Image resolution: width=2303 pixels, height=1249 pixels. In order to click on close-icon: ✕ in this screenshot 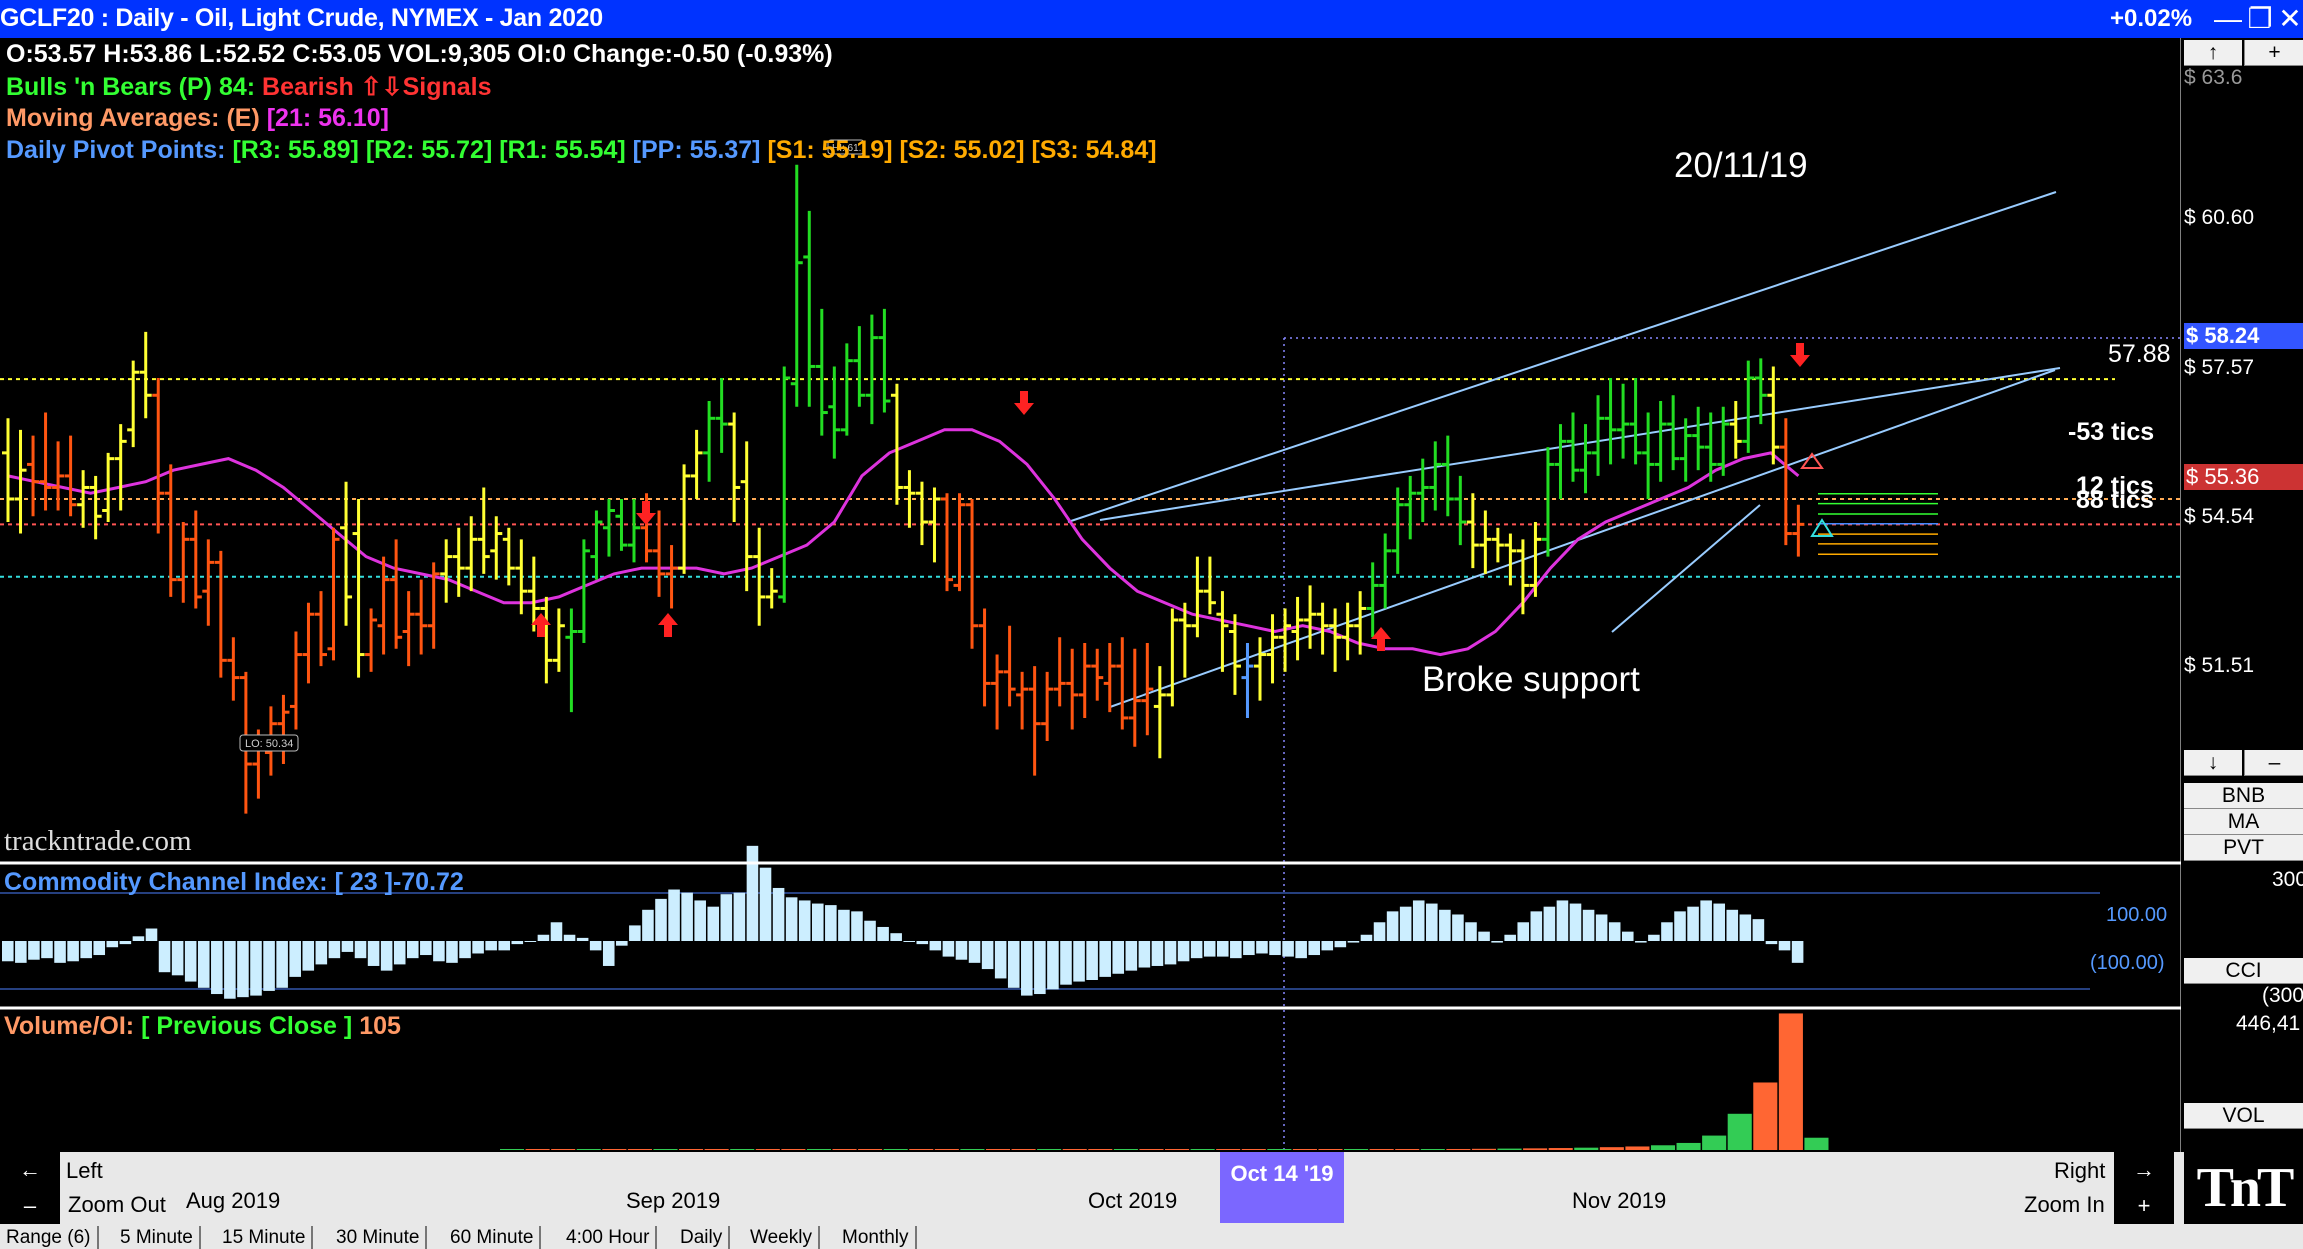, I will do `click(2286, 19)`.